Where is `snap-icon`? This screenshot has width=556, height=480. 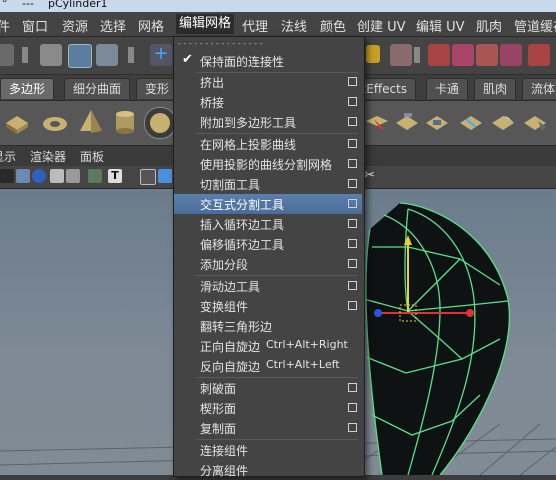 snap-icon is located at coordinates (401, 55).